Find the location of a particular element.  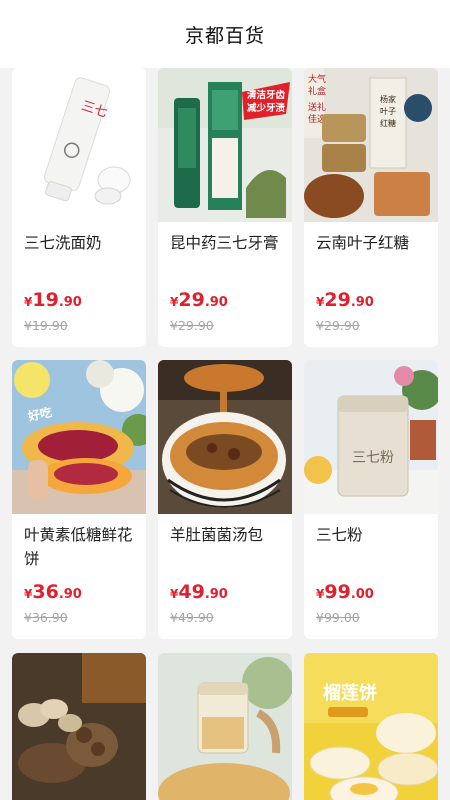

product-name: 云南叶子红糖 is located at coordinates (363, 243).